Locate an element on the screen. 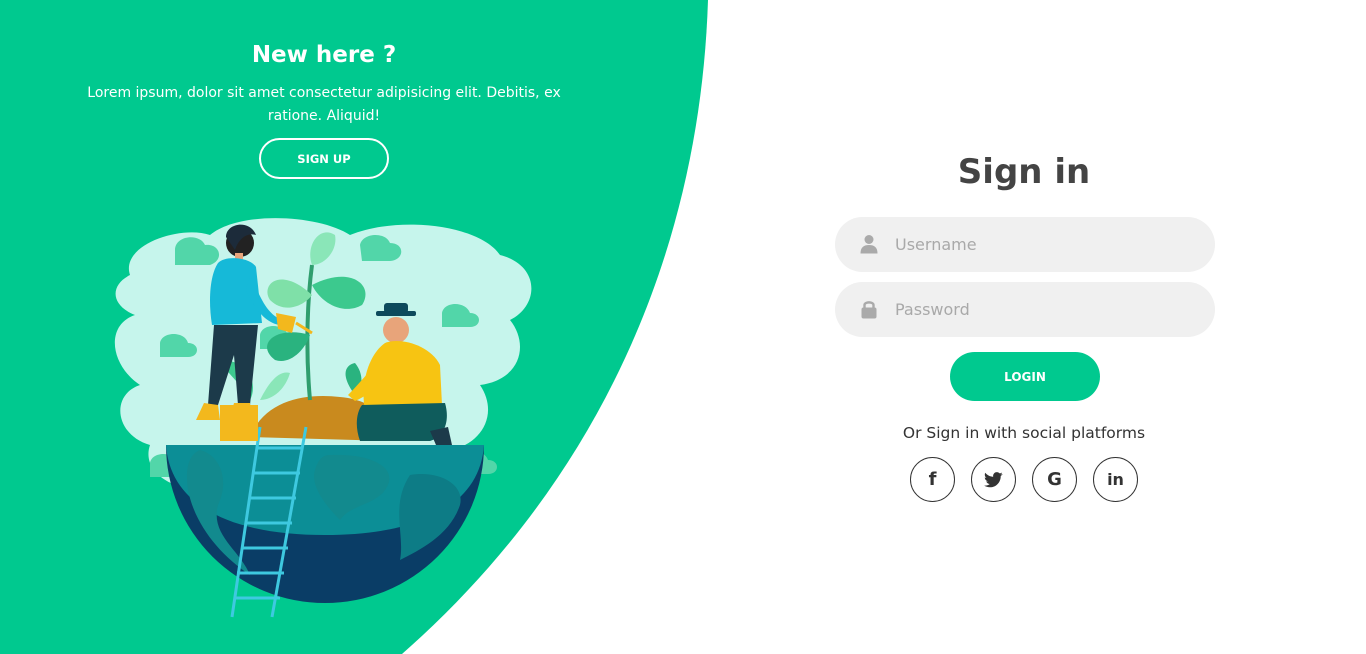 The image size is (1366, 654). twitter-button is located at coordinates (993, 479).